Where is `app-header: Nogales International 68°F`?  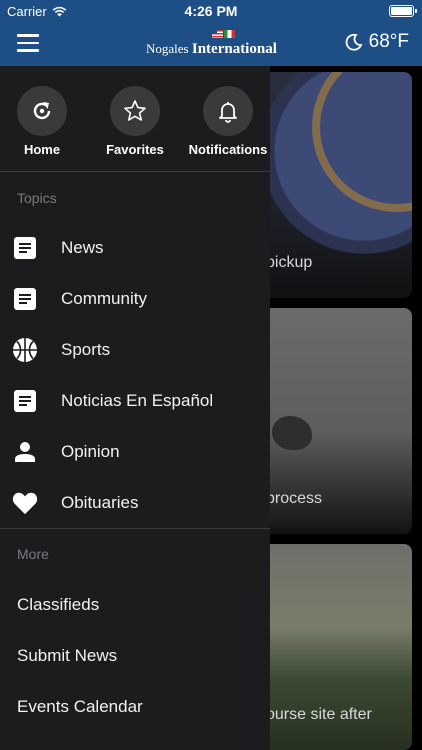 app-header: Nogales International 68°F is located at coordinates (211, 44).